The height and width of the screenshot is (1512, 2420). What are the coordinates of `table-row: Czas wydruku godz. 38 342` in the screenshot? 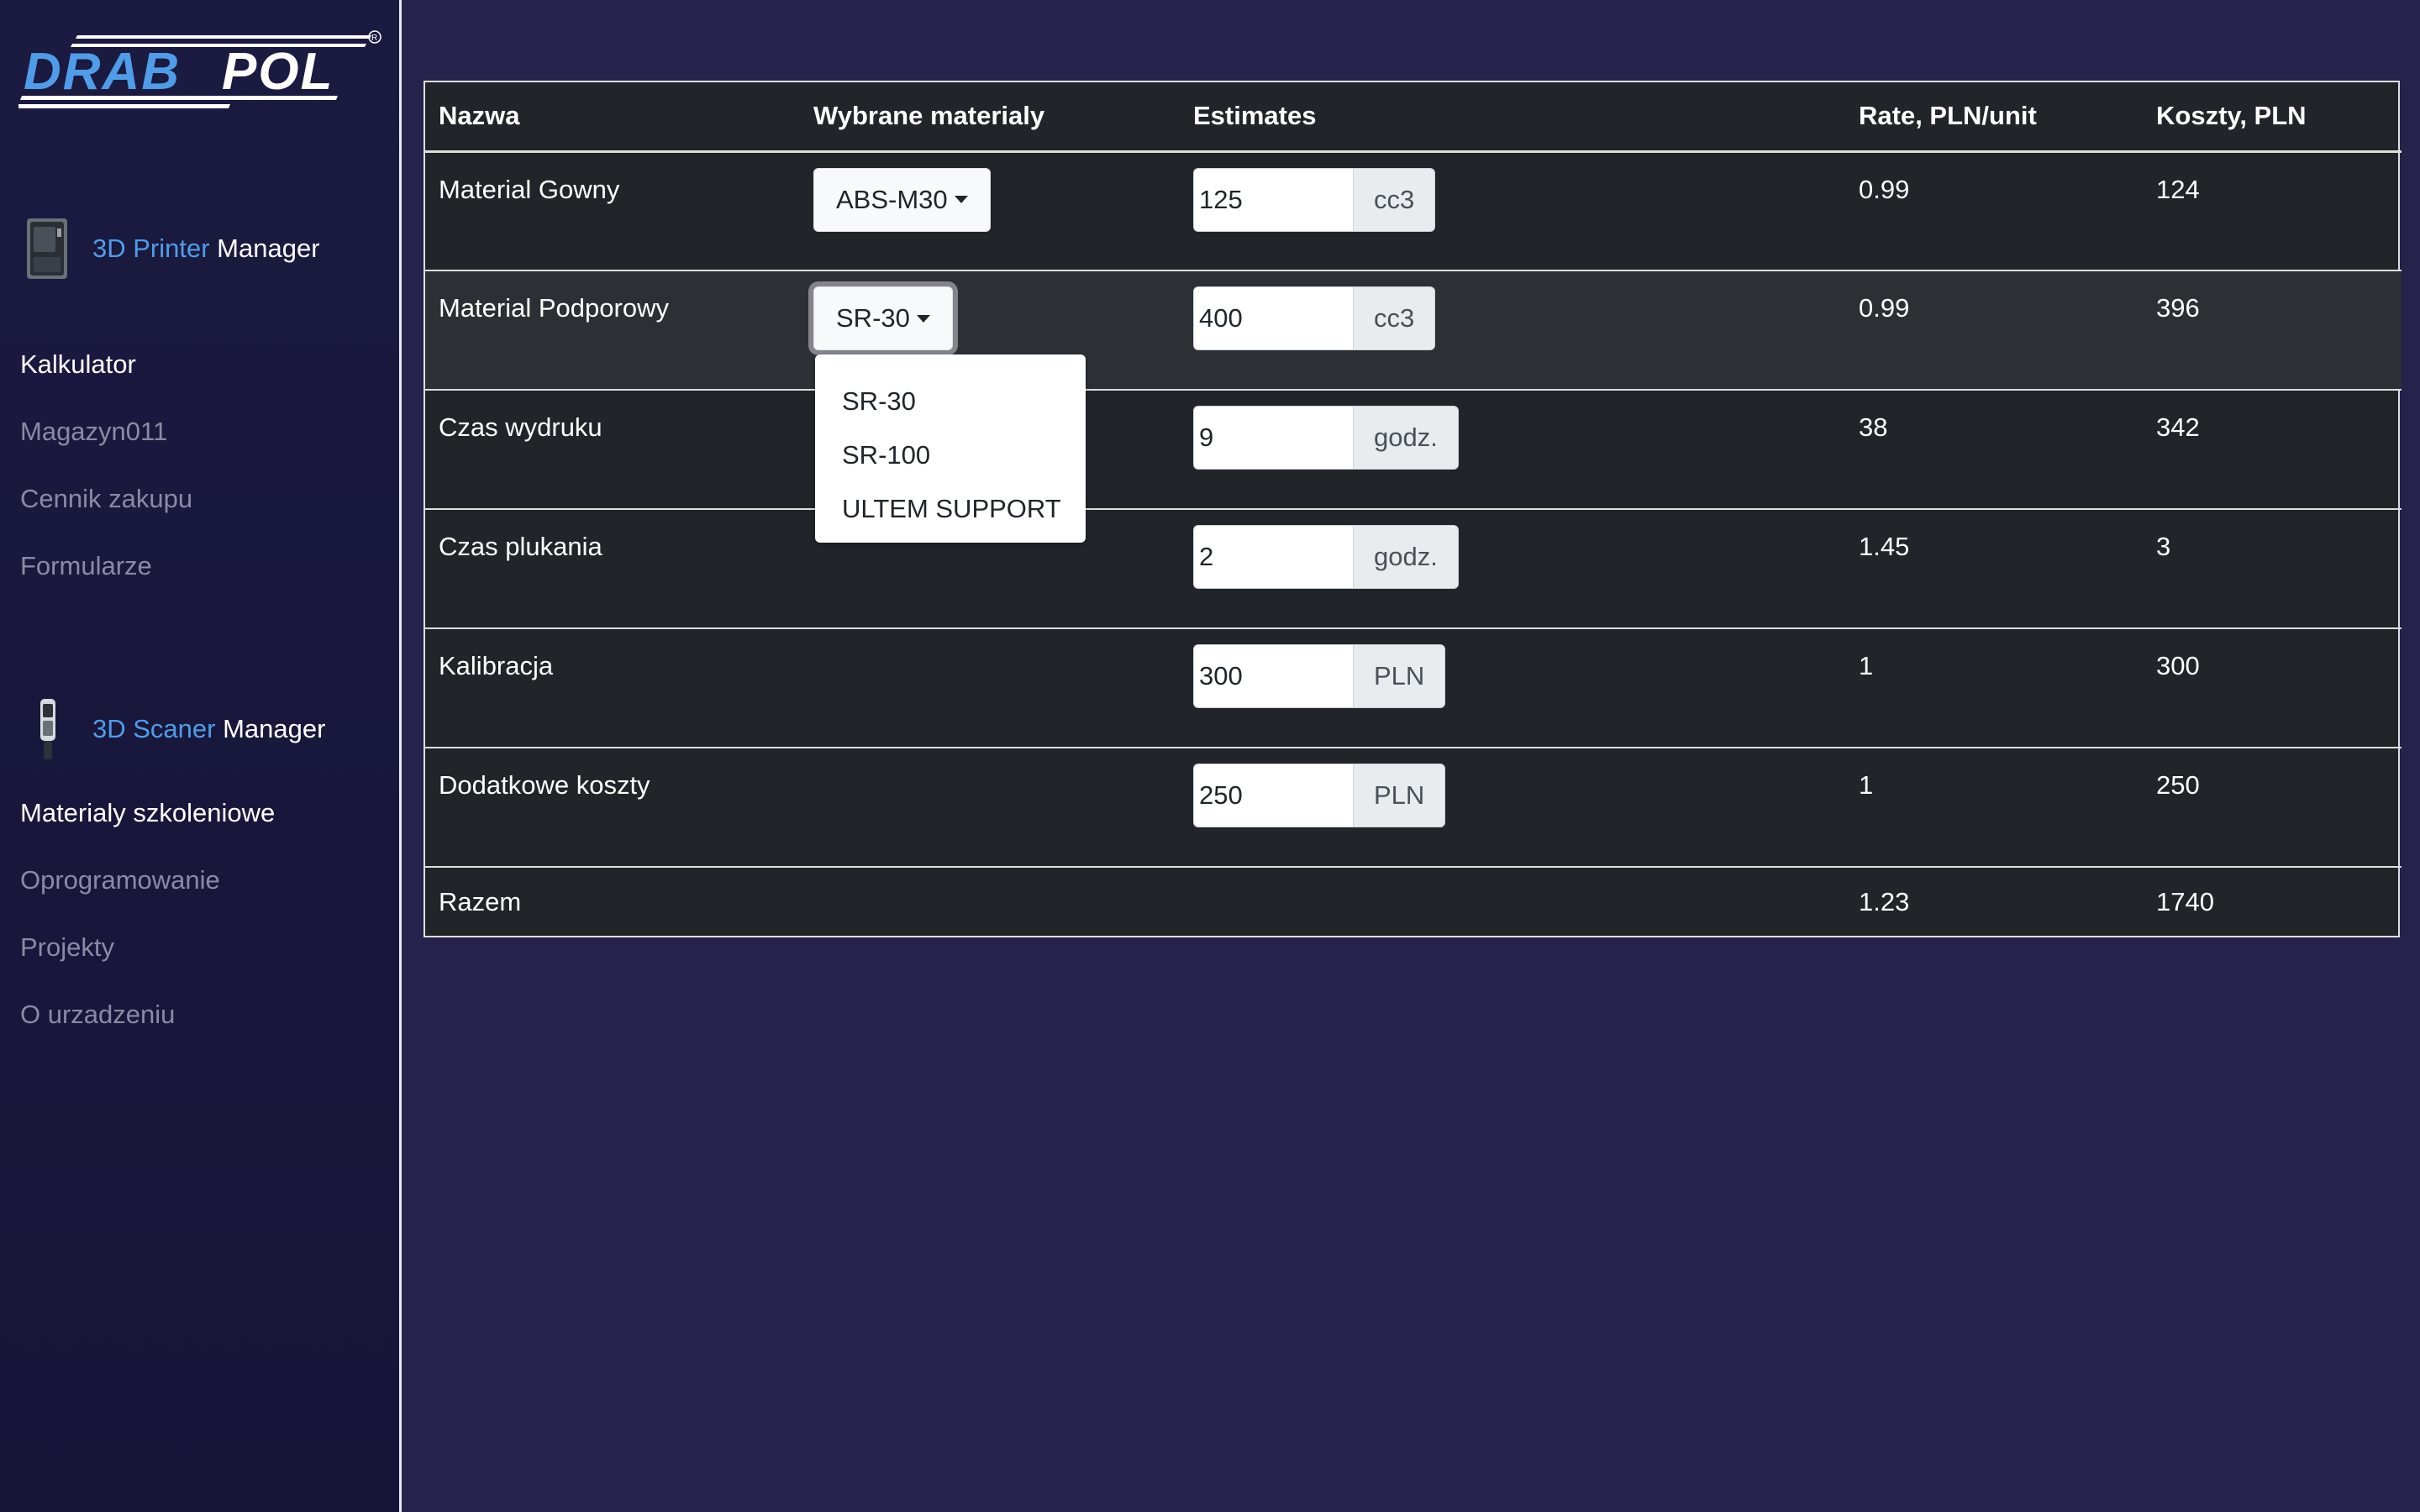 It's located at (1413, 449).